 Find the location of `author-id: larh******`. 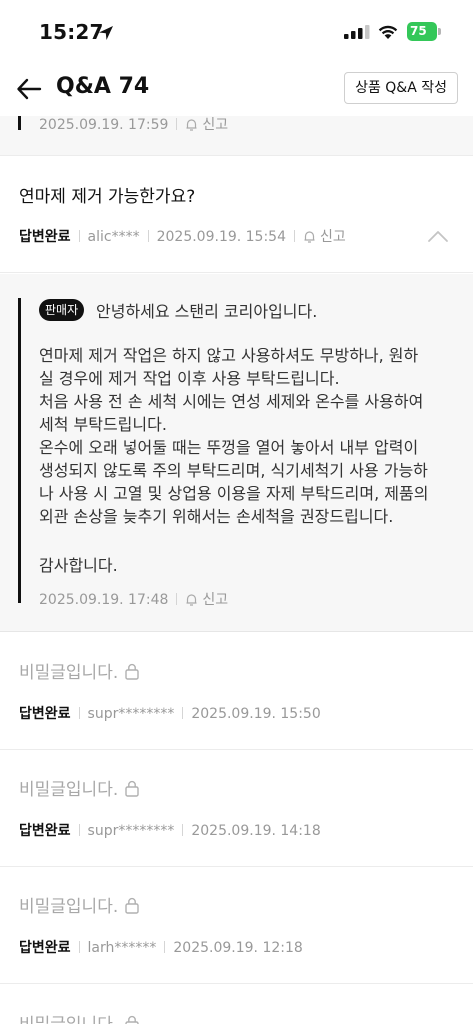

author-id: larh****** is located at coordinates (122, 948).